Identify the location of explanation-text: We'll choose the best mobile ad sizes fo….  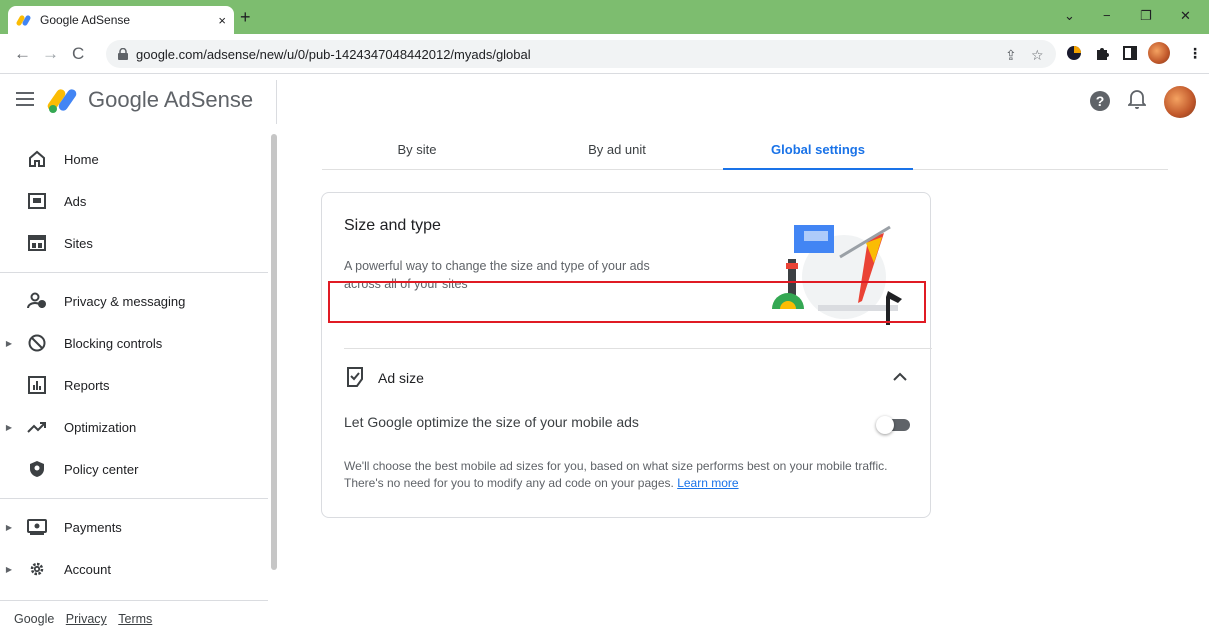
(616, 474).